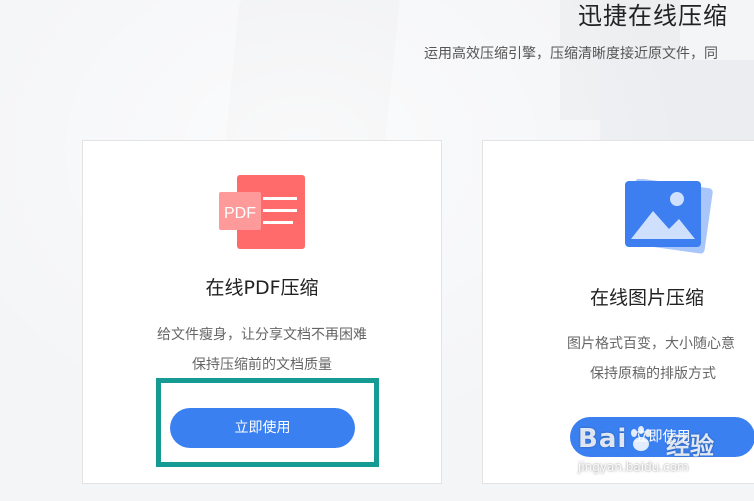  Describe the element at coordinates (647, 298) in the screenshot. I see `card-title: 在线图片压缩` at that location.